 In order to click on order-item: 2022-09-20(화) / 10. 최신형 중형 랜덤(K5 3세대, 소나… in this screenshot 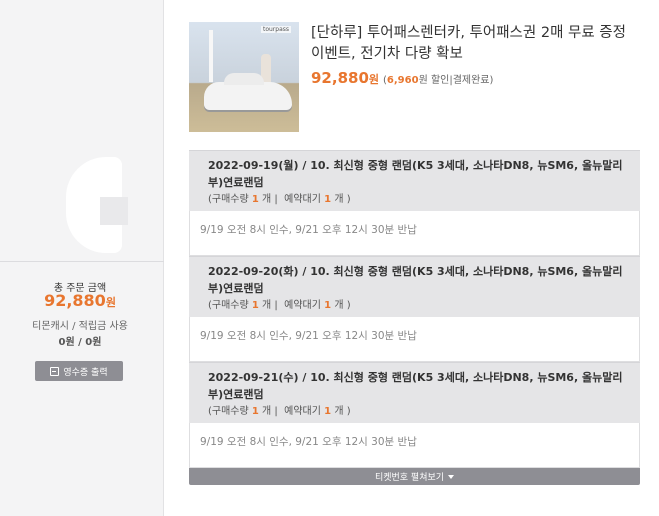, I will do `click(414, 309)`.